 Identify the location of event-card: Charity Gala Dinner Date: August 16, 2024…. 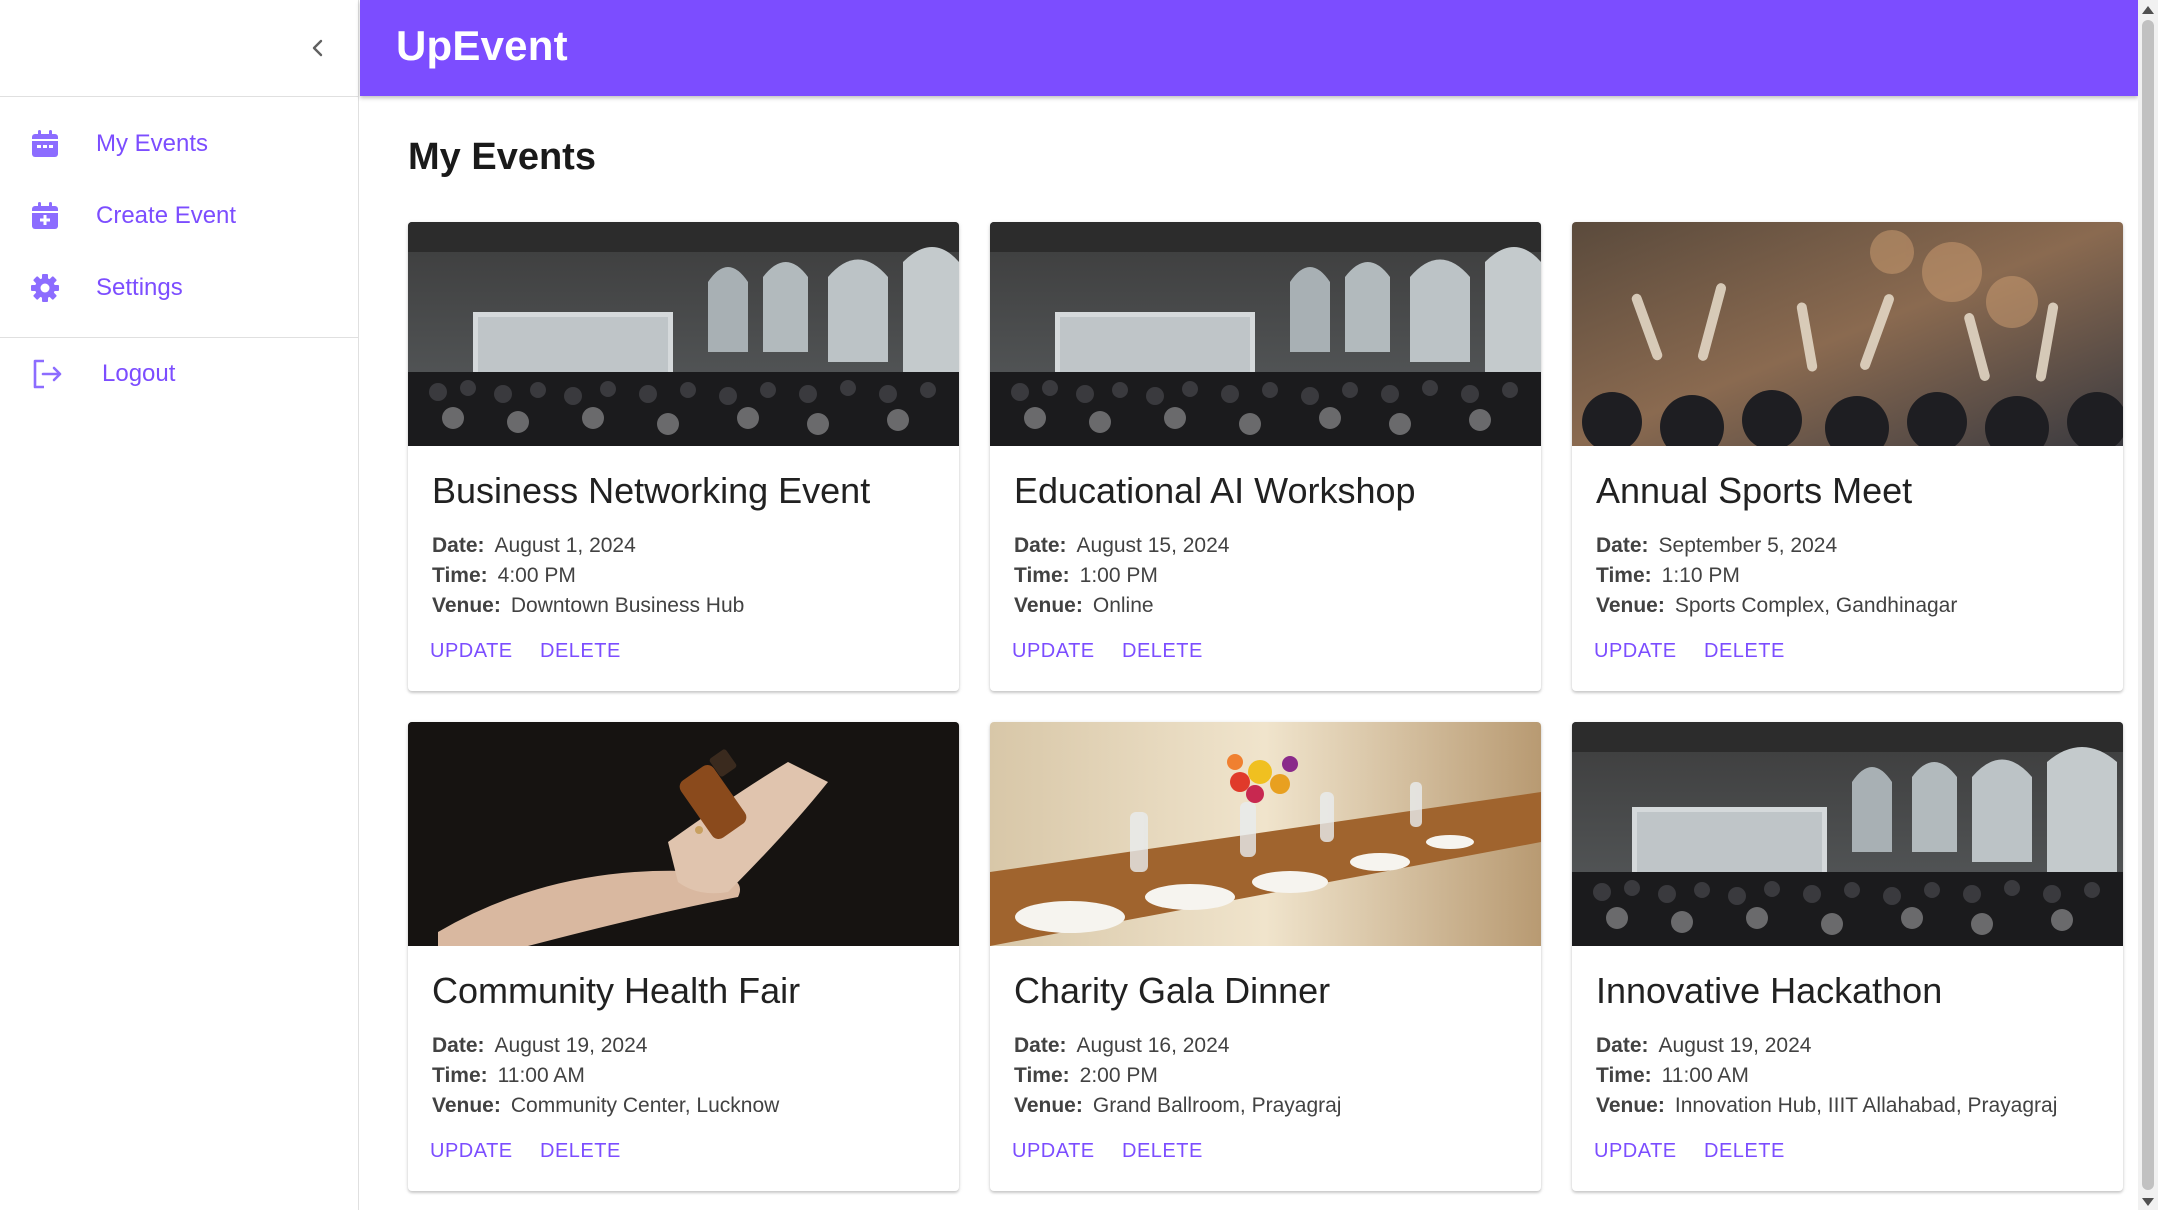
(1265, 956).